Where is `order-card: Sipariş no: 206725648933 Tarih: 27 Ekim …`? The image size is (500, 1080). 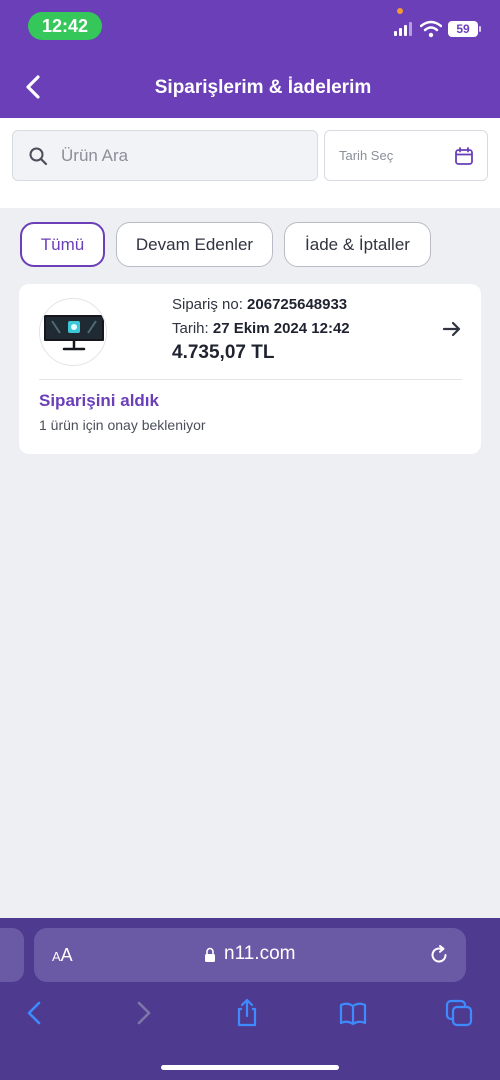 order-card: Sipariş no: 206725648933 Tarih: 27 Ekim … is located at coordinates (250, 369).